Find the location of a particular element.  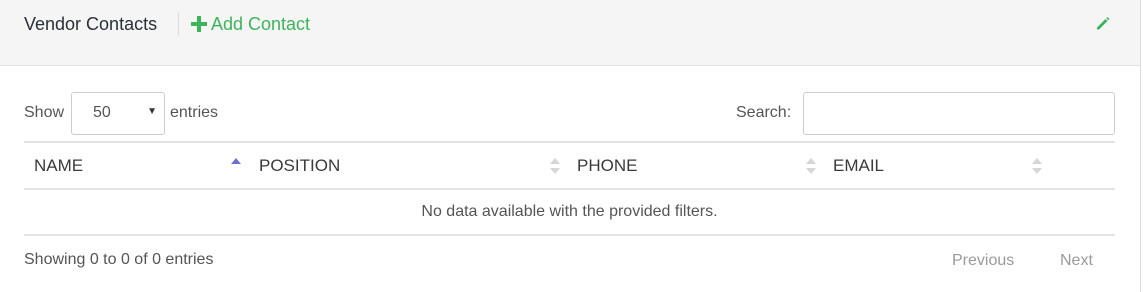

search-label: Search: is located at coordinates (764, 112).